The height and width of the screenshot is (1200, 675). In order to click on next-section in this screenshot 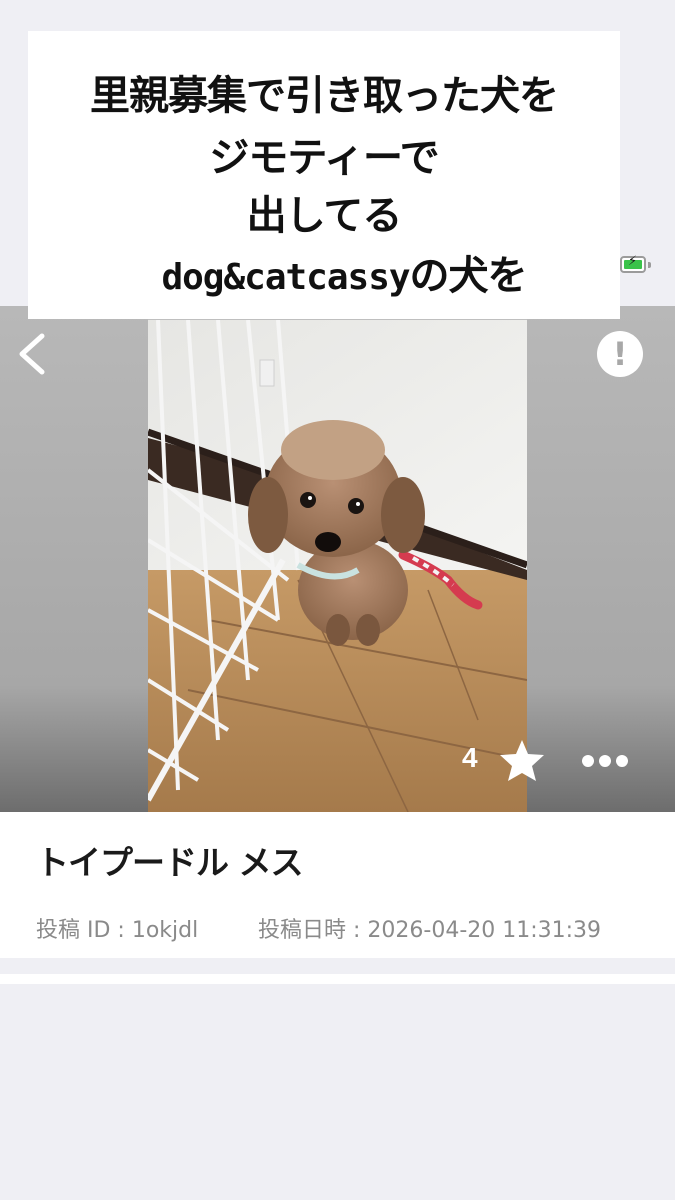, I will do `click(337, 979)`.